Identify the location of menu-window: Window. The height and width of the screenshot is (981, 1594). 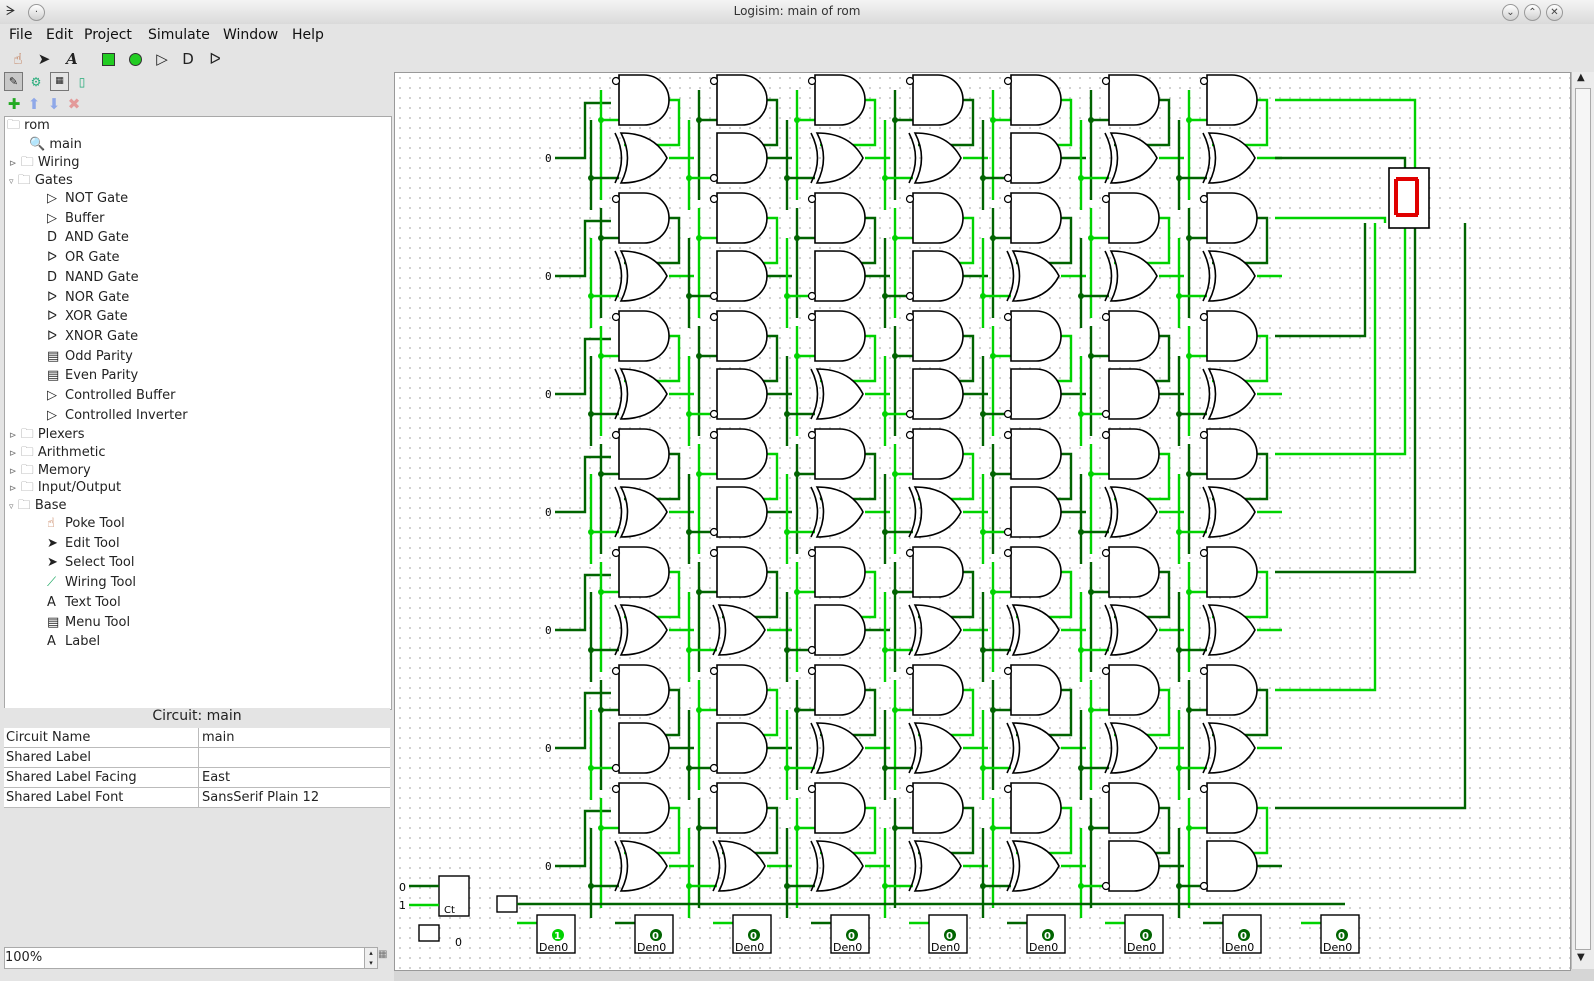
(250, 35).